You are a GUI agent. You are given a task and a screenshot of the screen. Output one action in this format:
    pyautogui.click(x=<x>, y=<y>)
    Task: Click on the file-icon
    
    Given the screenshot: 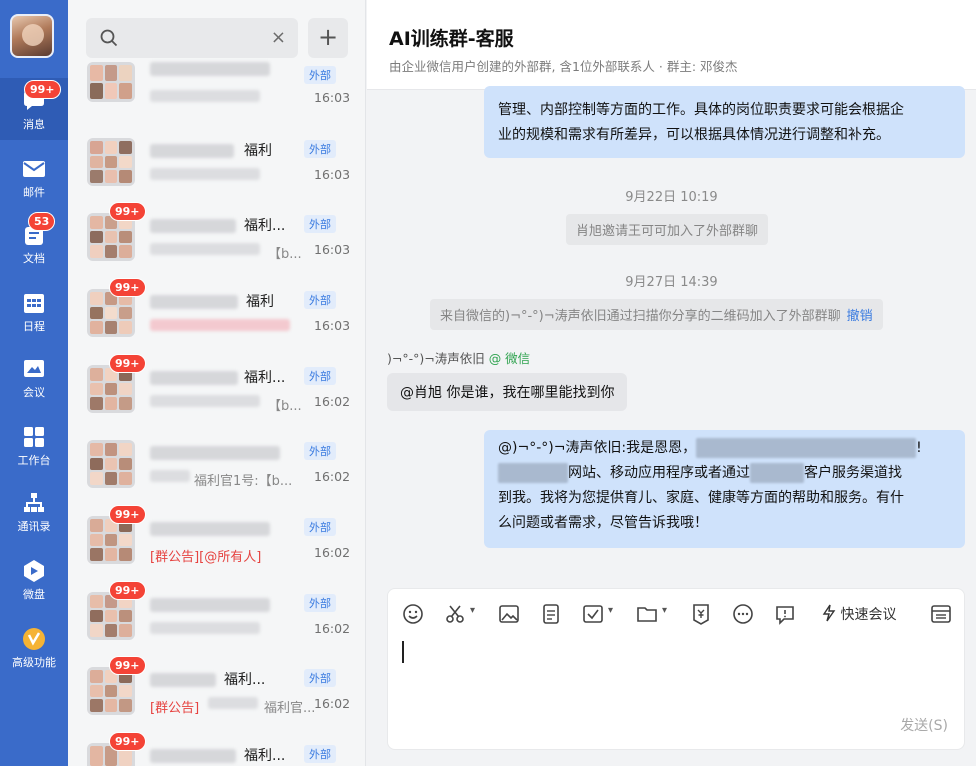 What is the action you would take?
    pyautogui.click(x=551, y=614)
    